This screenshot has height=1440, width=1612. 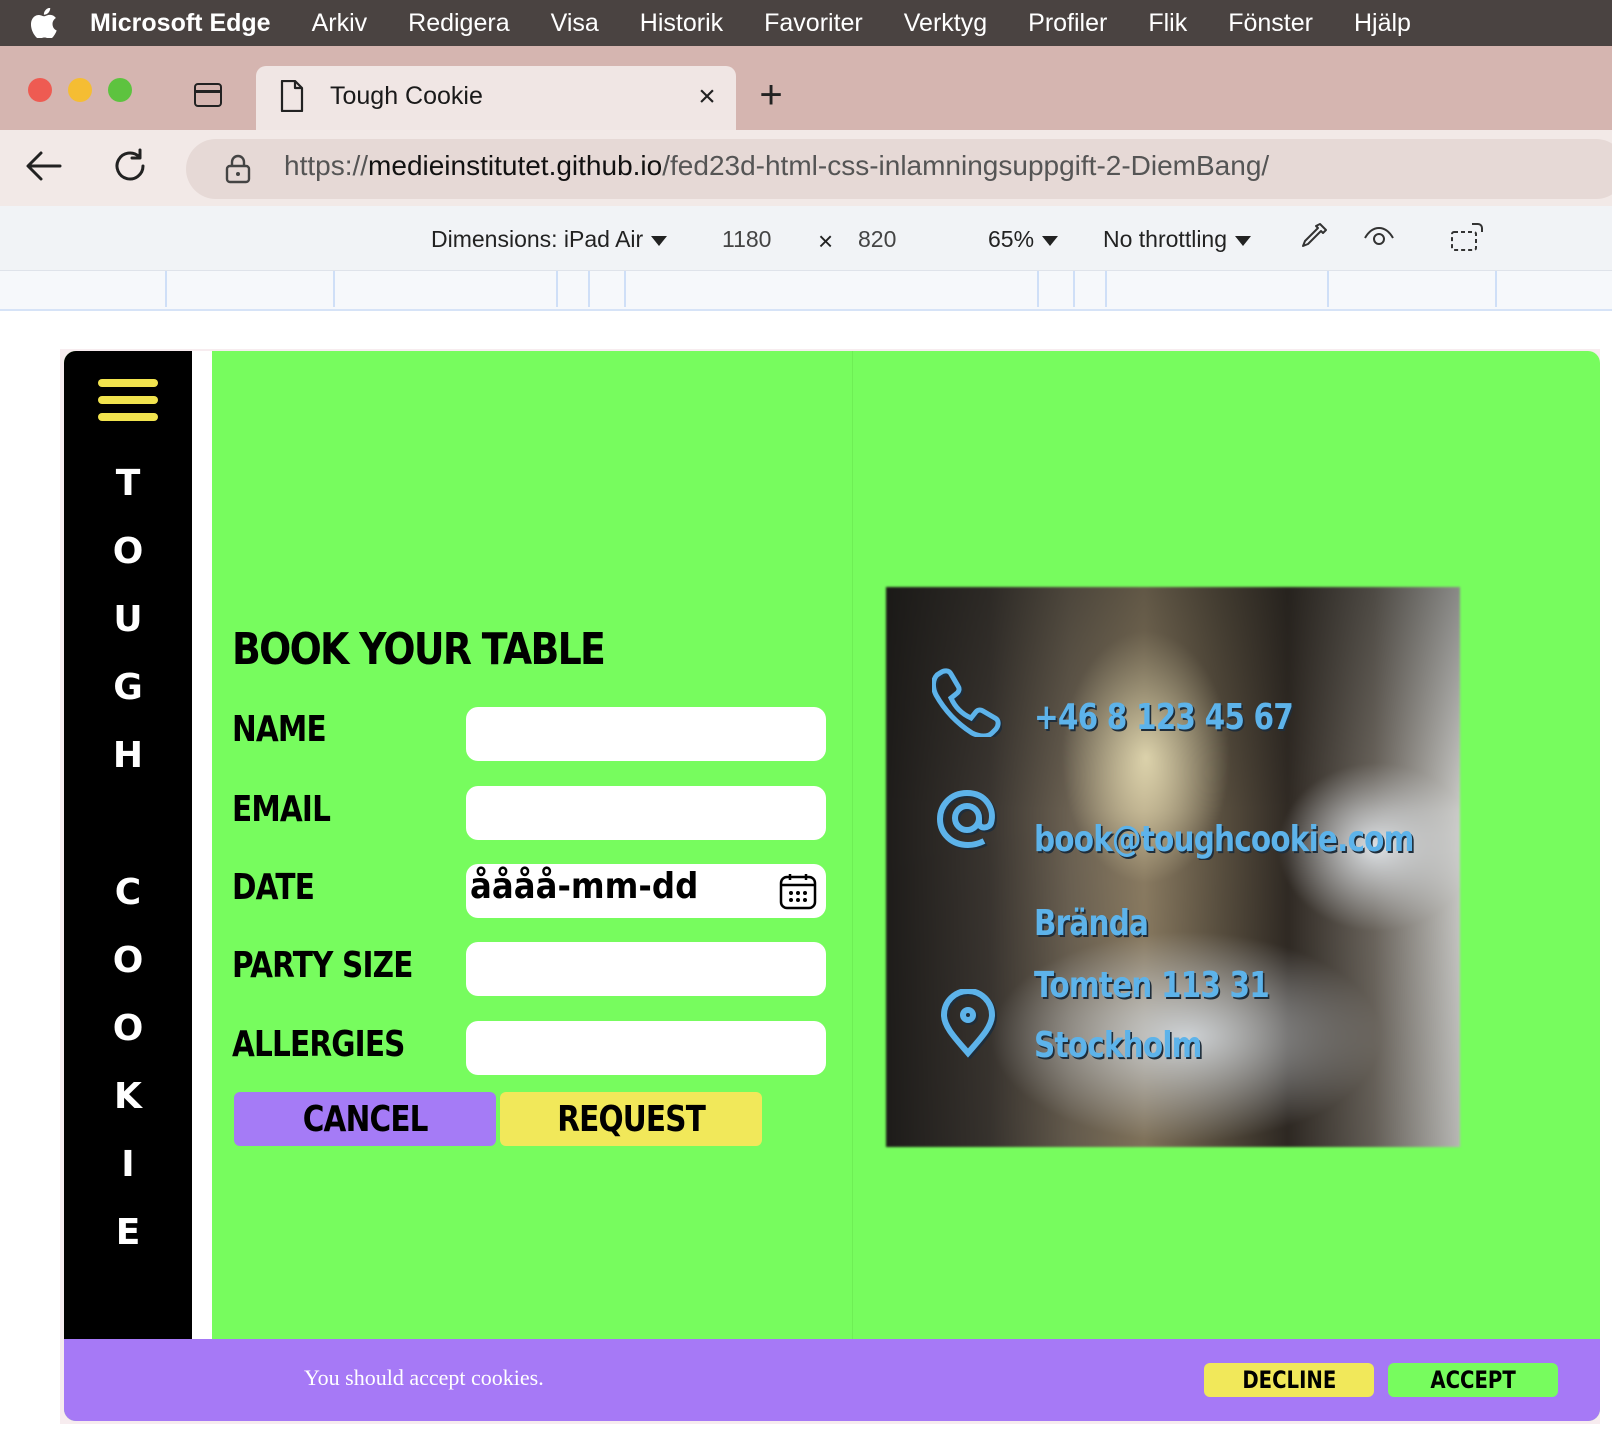 What do you see at coordinates (496, 98) in the screenshot?
I see `tab-tough-cookie: Tough Cookie ×` at bounding box center [496, 98].